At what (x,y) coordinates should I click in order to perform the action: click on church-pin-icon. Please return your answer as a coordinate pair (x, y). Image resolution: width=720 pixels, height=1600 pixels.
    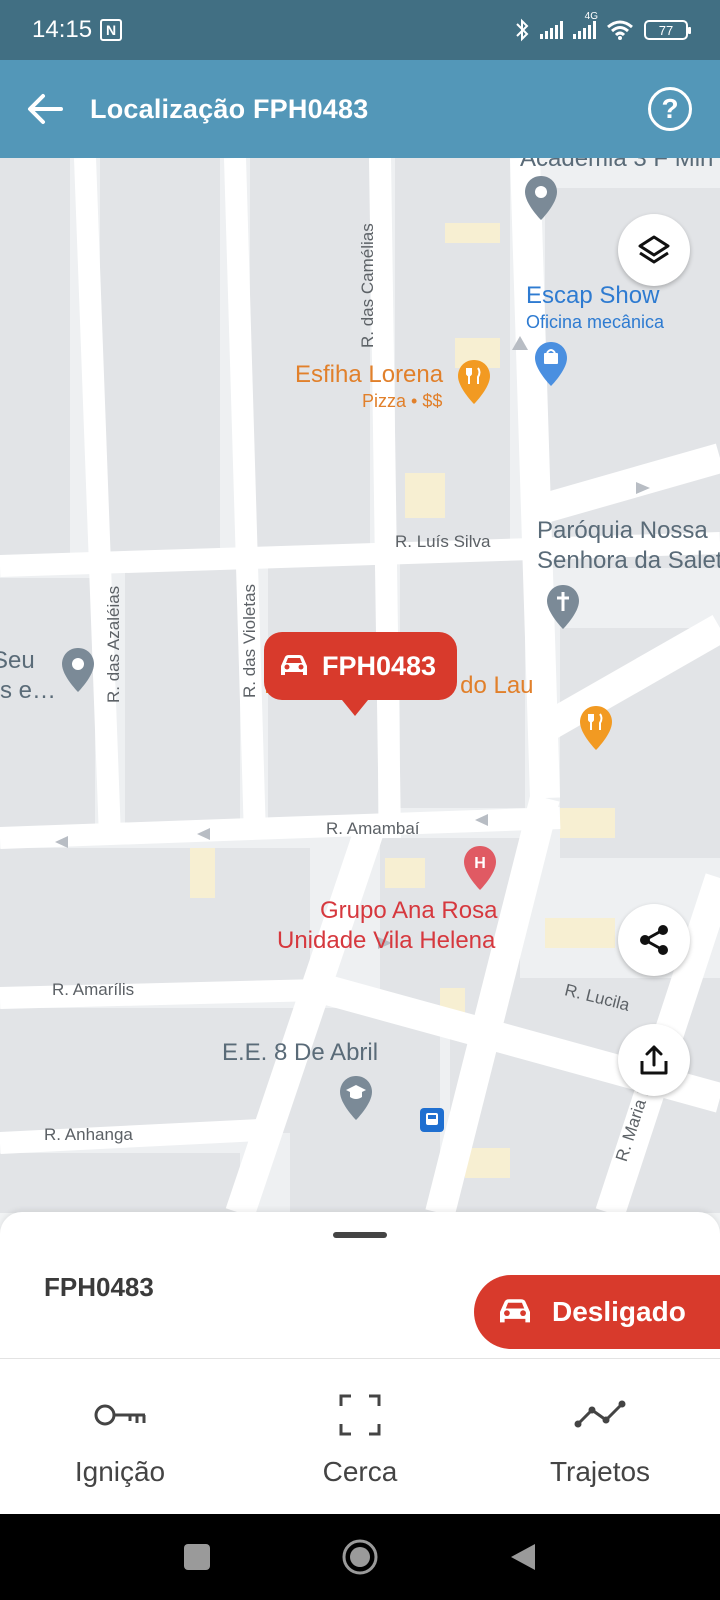
    Looking at the image, I should click on (563, 607).